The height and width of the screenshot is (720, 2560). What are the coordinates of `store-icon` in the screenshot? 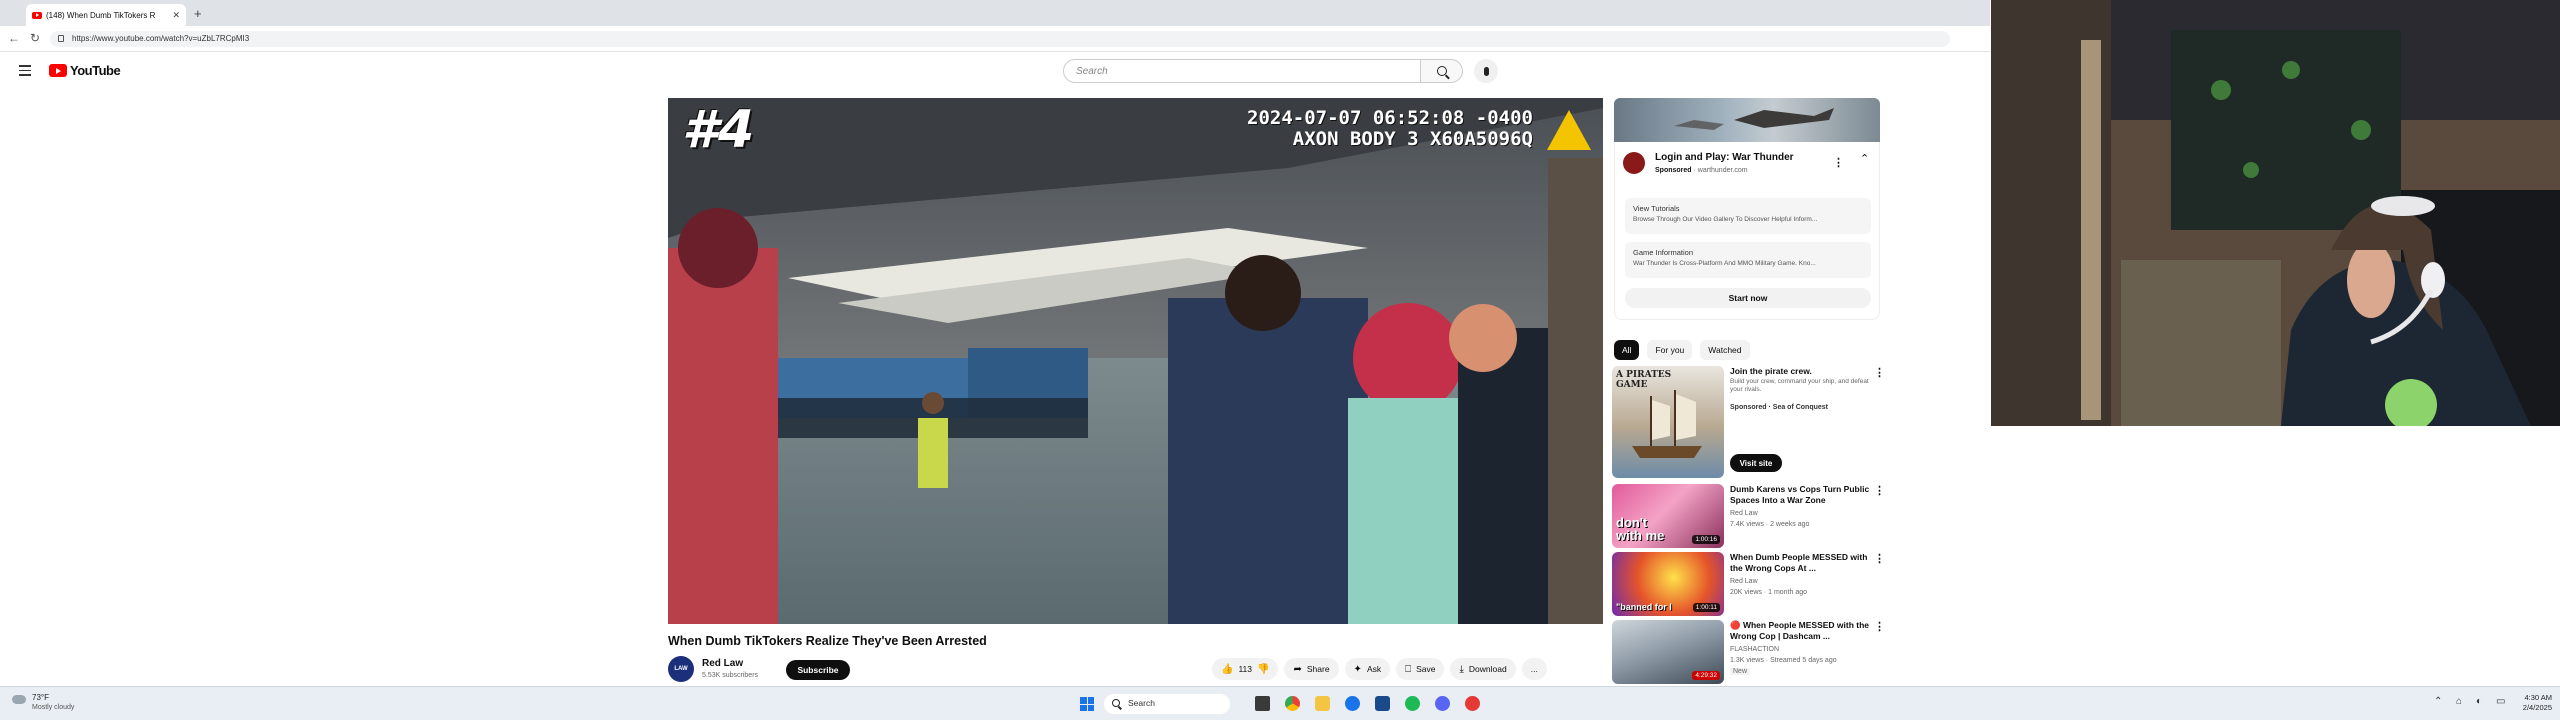 It's located at (1382, 703).